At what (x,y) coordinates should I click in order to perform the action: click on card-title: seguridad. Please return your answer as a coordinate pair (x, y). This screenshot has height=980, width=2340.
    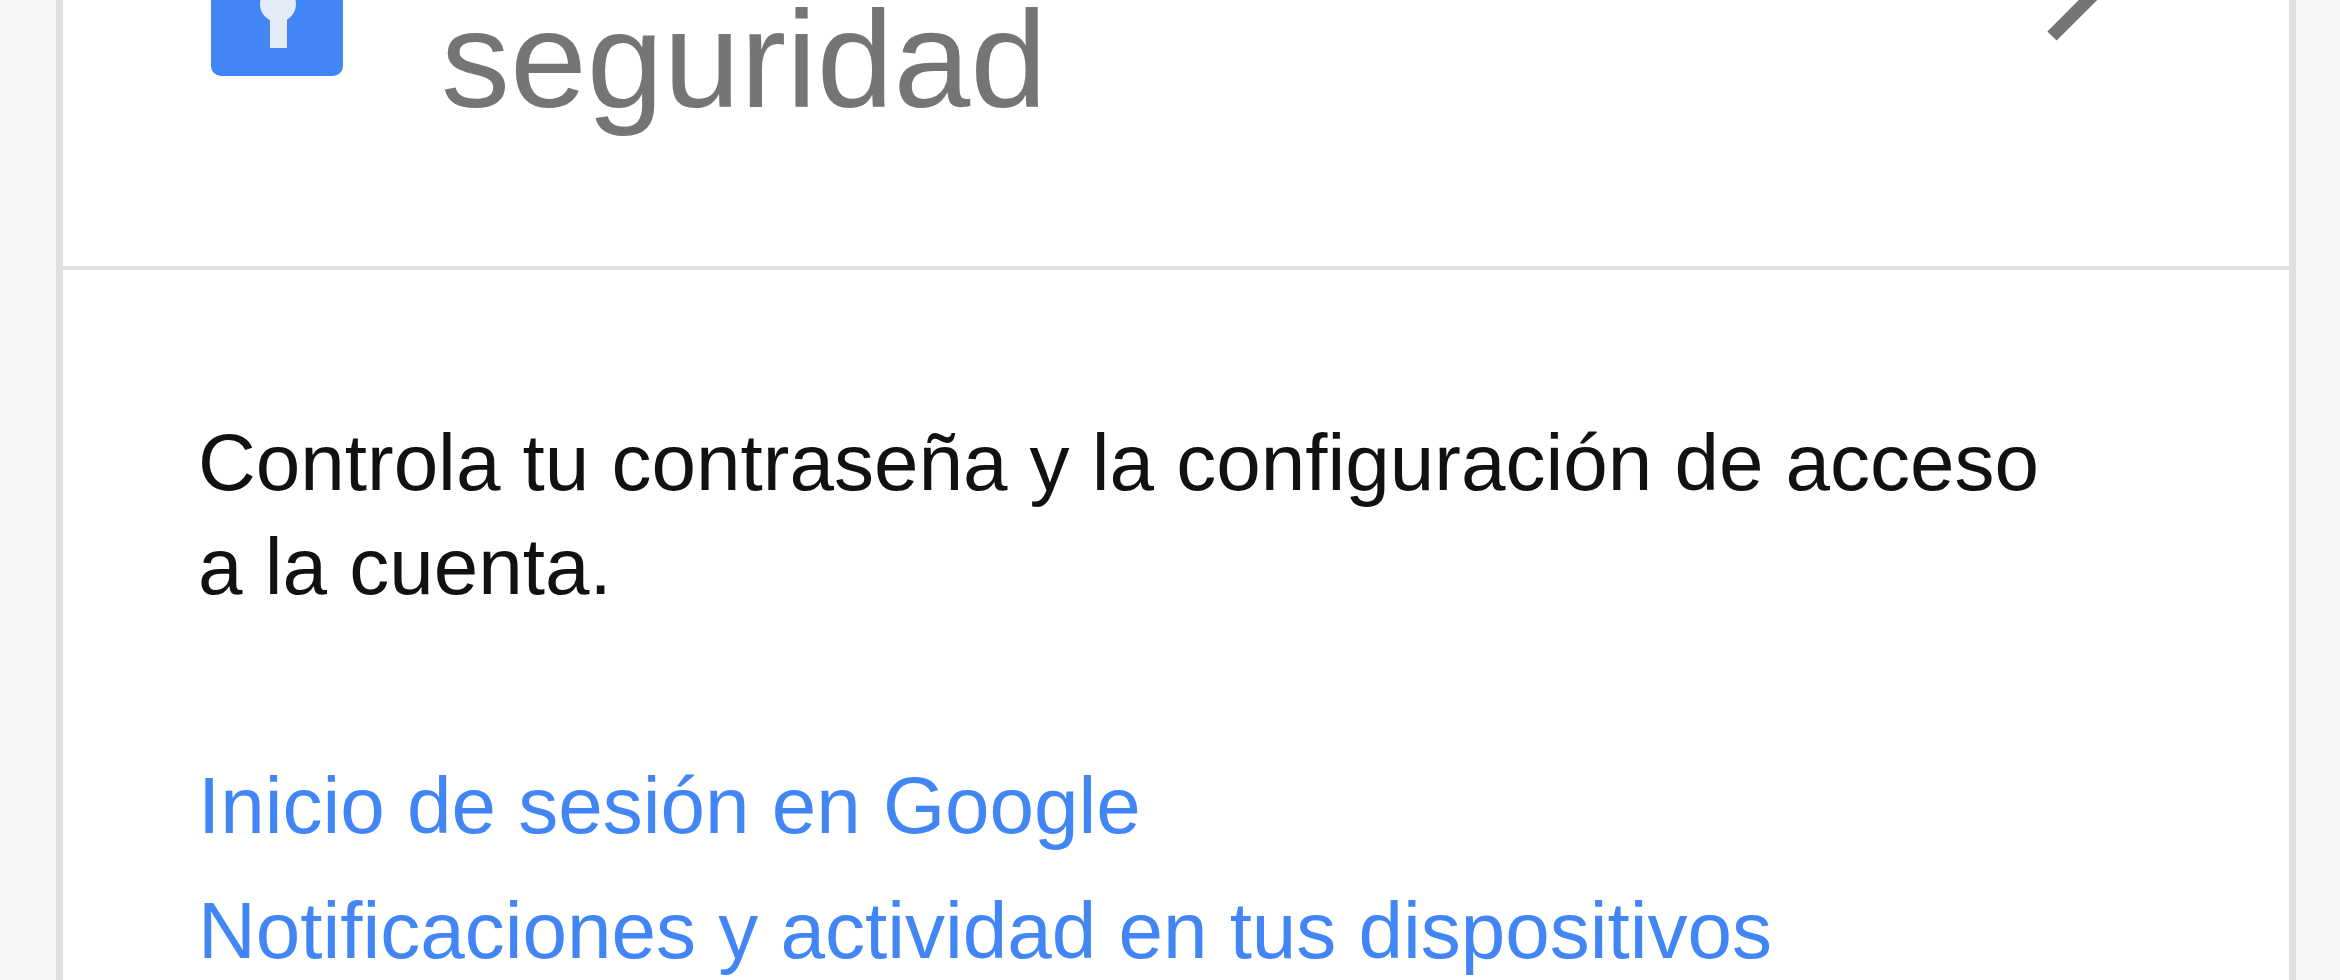
    Looking at the image, I should click on (744, 69).